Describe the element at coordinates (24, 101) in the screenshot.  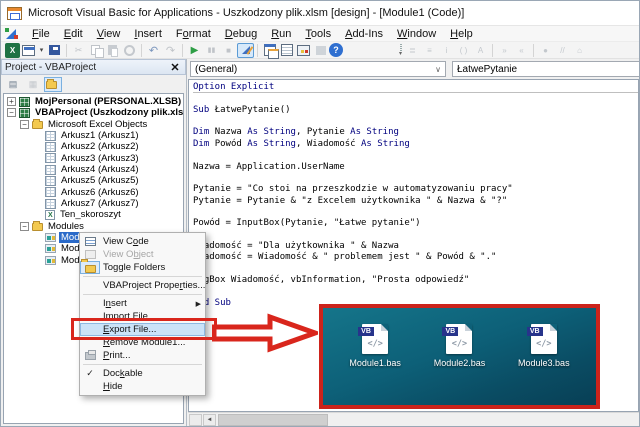
I see `vba-project-icon` at that location.